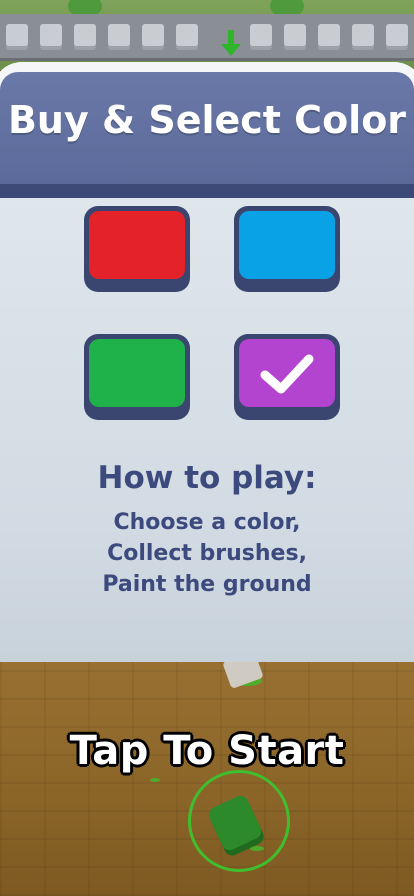  I want to click on instruction-line: Choose a color,, so click(207, 522).